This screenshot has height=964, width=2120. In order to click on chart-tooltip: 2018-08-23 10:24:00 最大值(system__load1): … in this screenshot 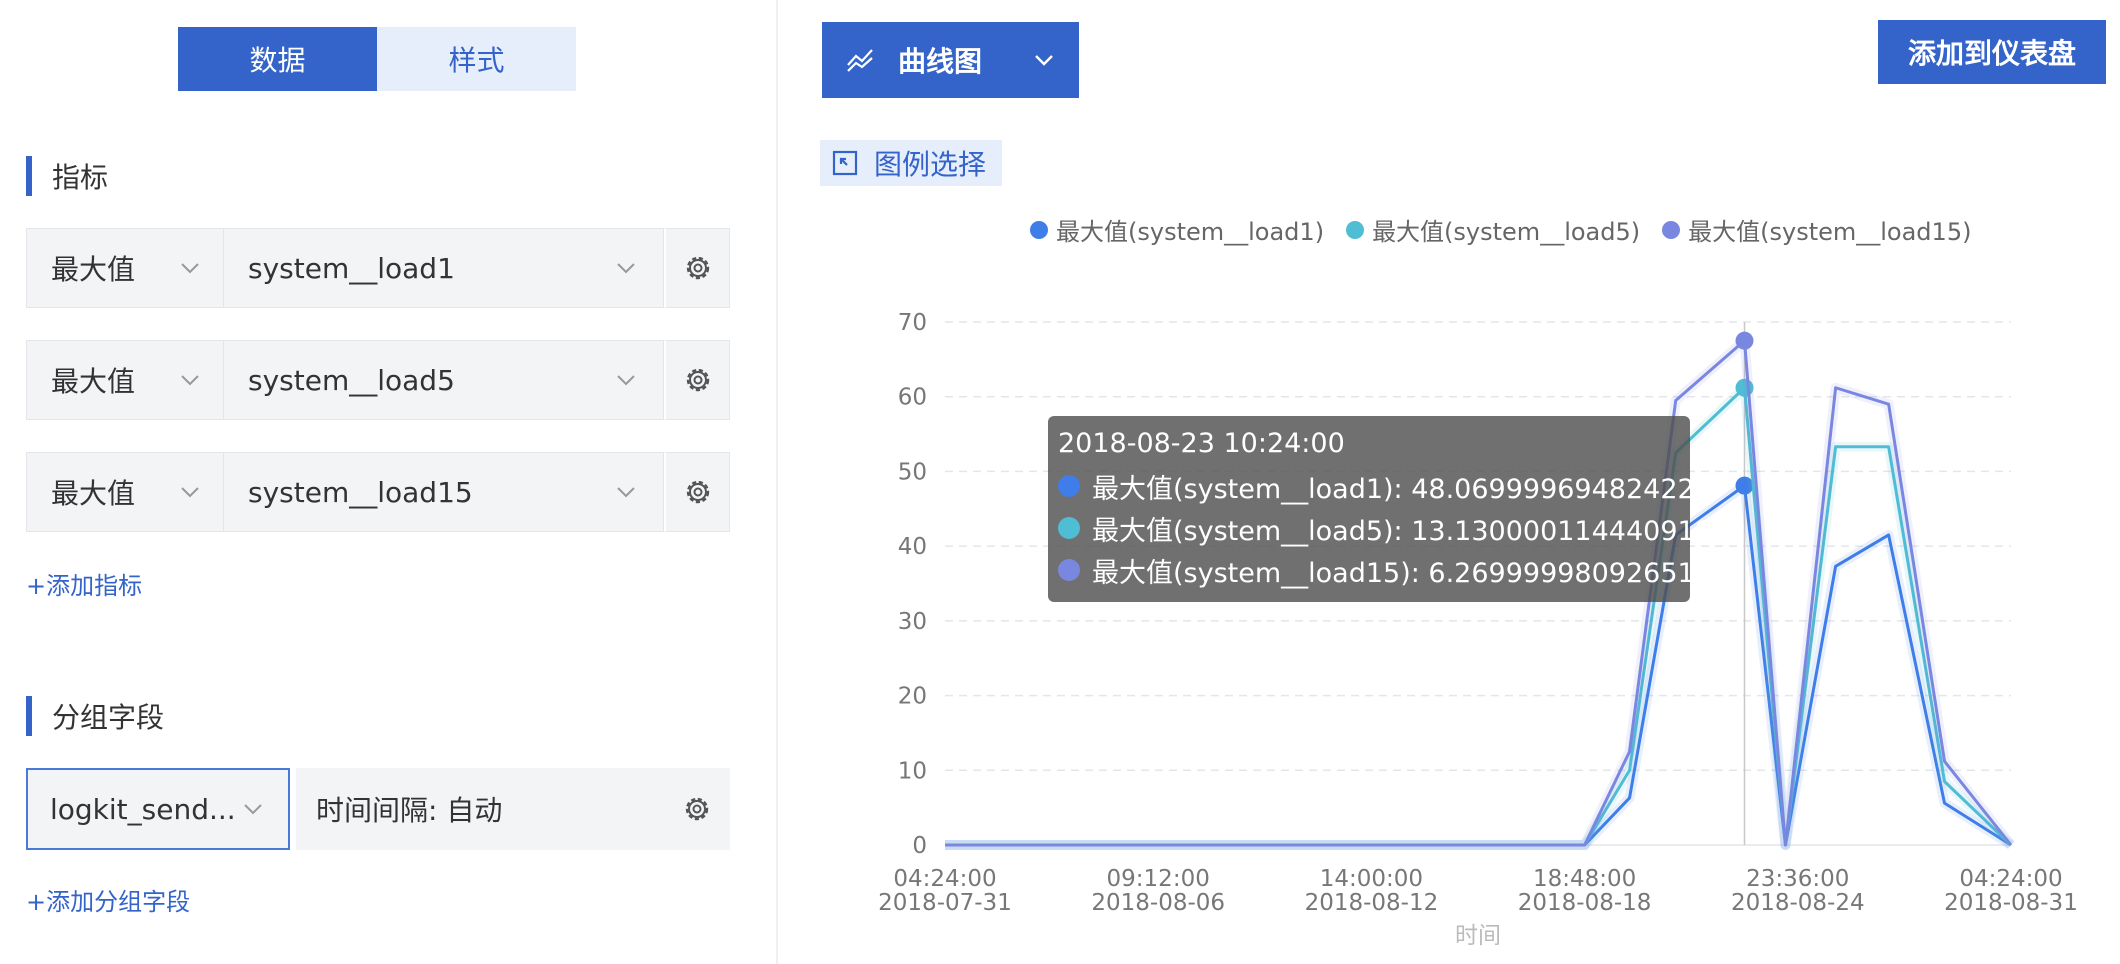, I will do `click(1380, 509)`.